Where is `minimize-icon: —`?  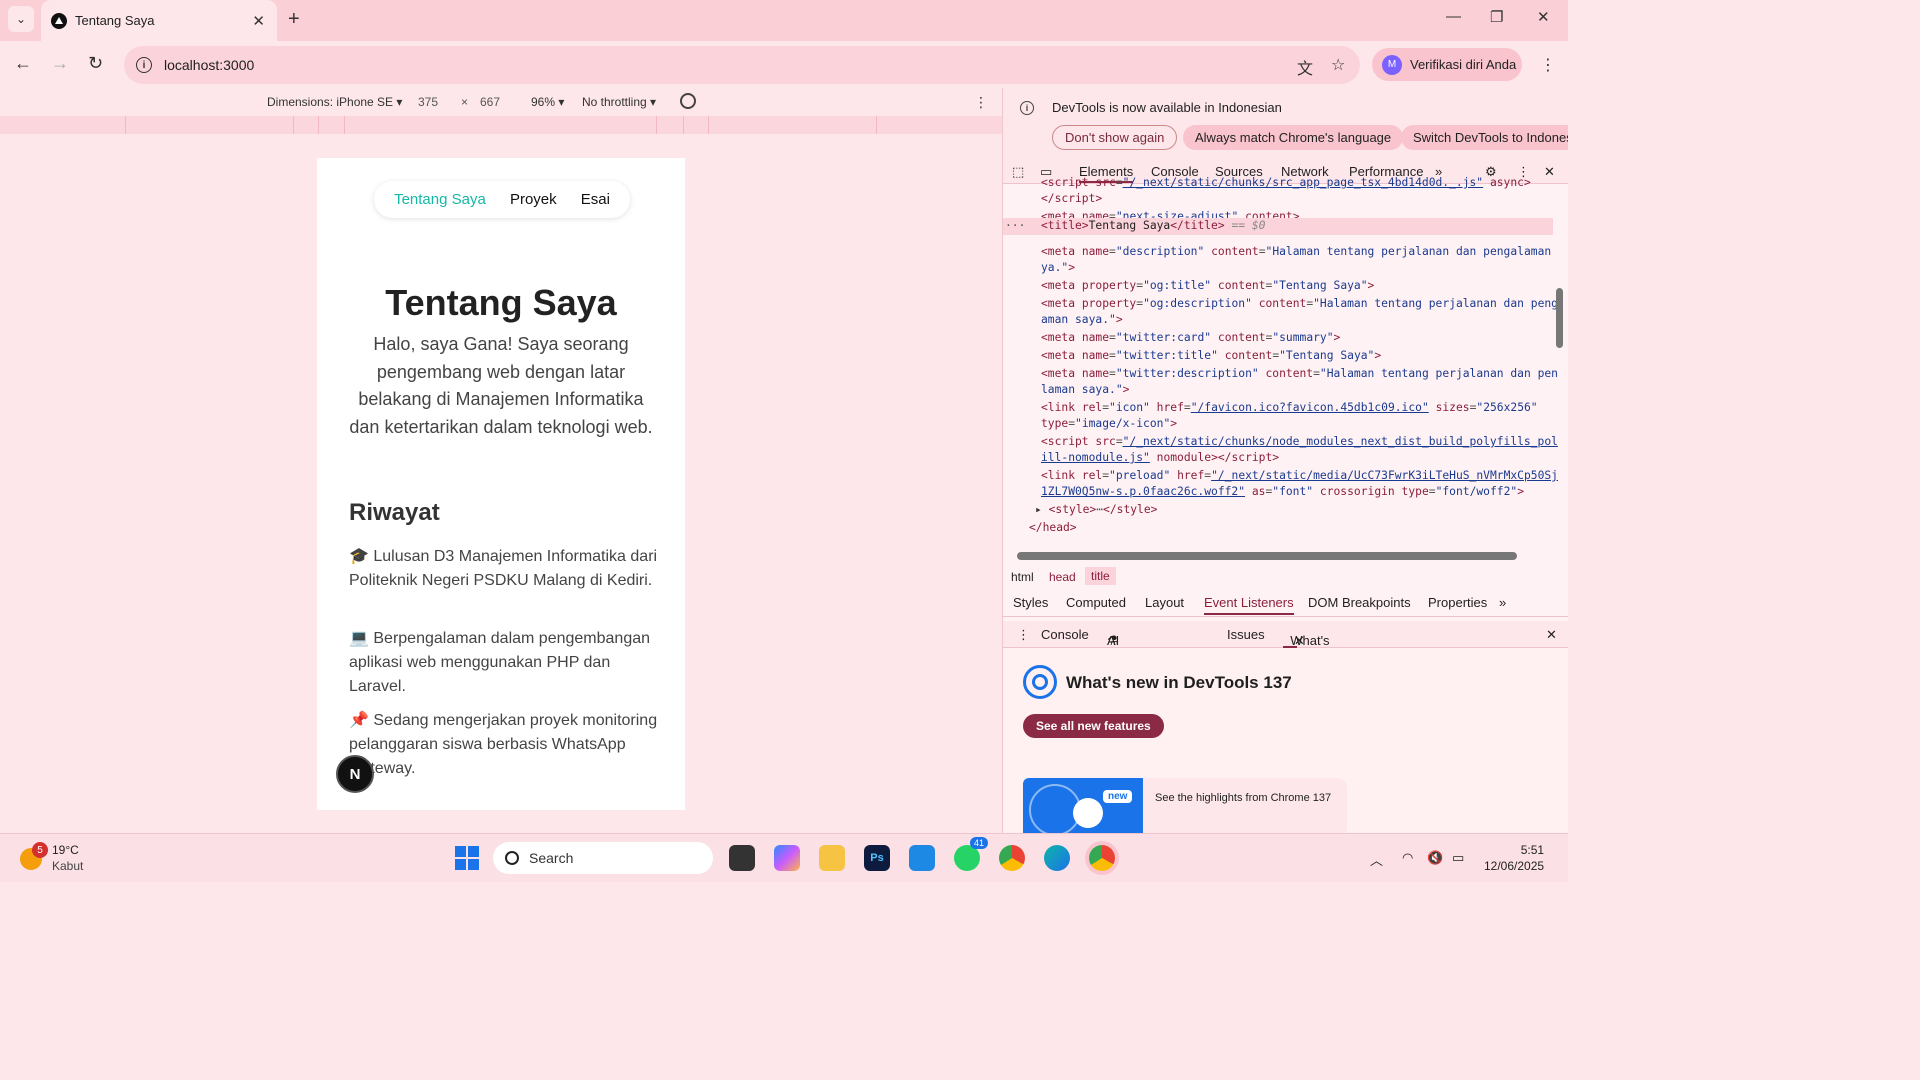 minimize-icon: — is located at coordinates (1453, 16).